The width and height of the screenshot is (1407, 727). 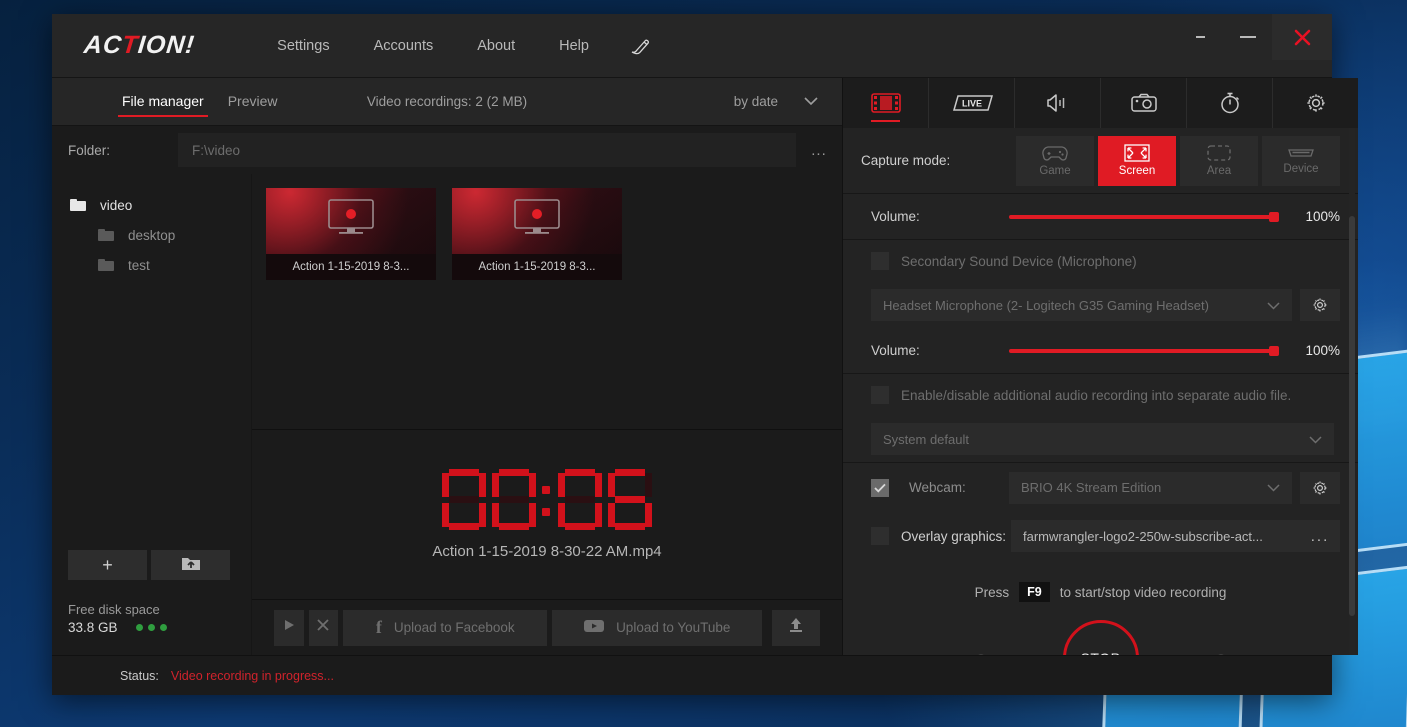 I want to click on capture-mode-row: Capture mode: Game Screen Area Device, so click(x=1100, y=161).